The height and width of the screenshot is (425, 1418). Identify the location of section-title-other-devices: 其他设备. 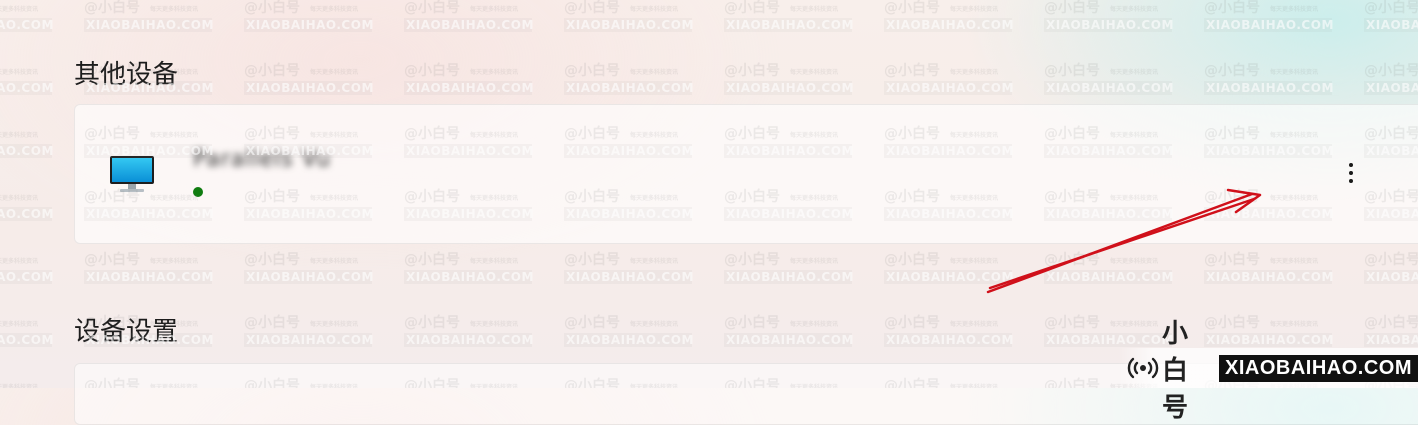
(126, 75).